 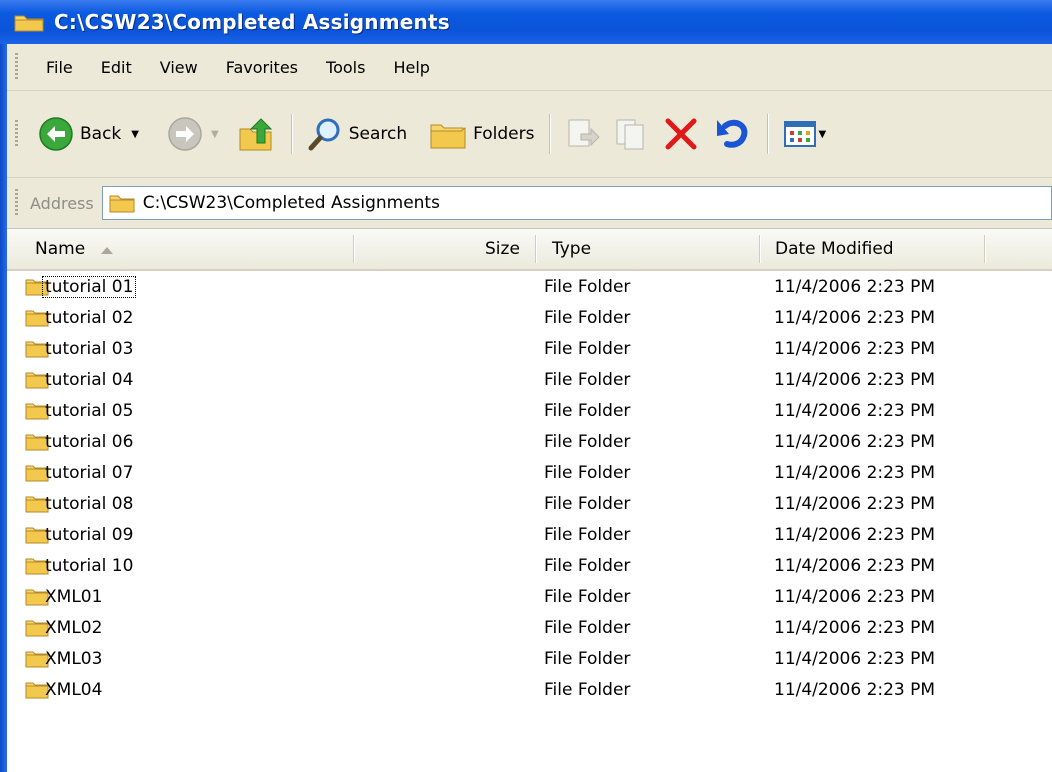 I want to click on column-name-label: Name, so click(x=60, y=249).